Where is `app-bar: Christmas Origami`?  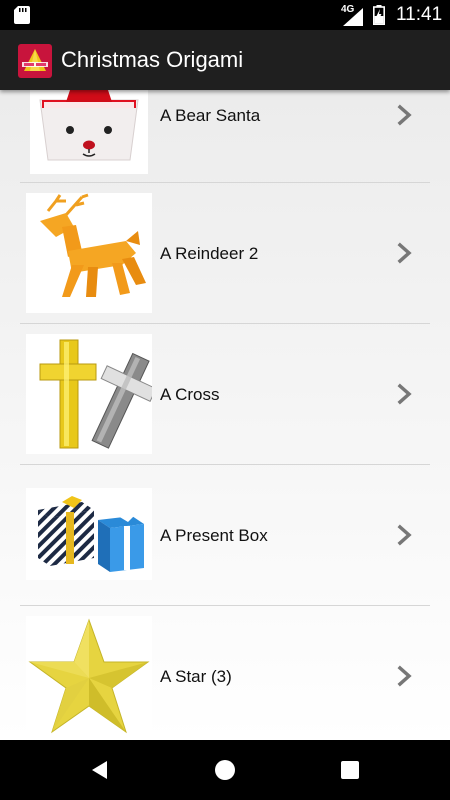
app-bar: Christmas Origami is located at coordinates (225, 60).